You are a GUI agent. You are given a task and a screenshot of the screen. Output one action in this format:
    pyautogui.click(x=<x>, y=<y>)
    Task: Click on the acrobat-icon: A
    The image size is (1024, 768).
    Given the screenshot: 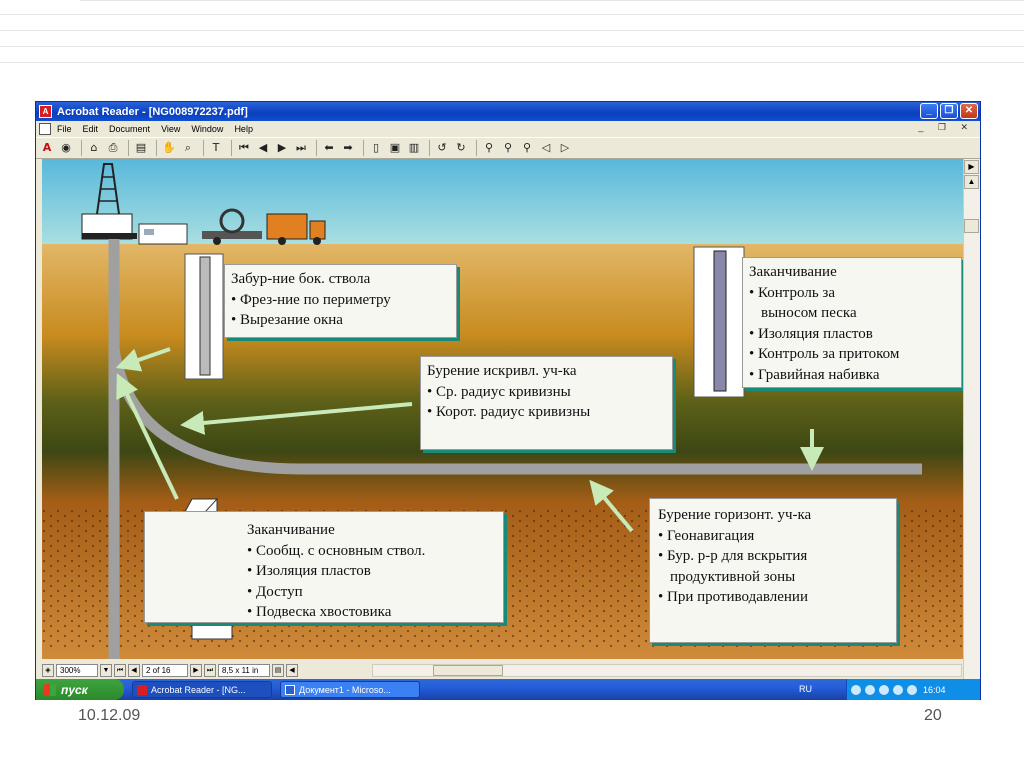 What is the action you would take?
    pyautogui.click(x=47, y=148)
    